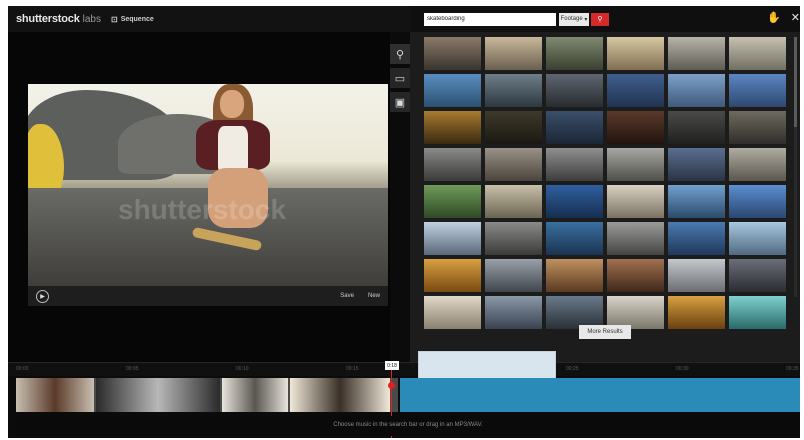  What do you see at coordinates (347, 296) in the screenshot?
I see `save-button: Save` at bounding box center [347, 296].